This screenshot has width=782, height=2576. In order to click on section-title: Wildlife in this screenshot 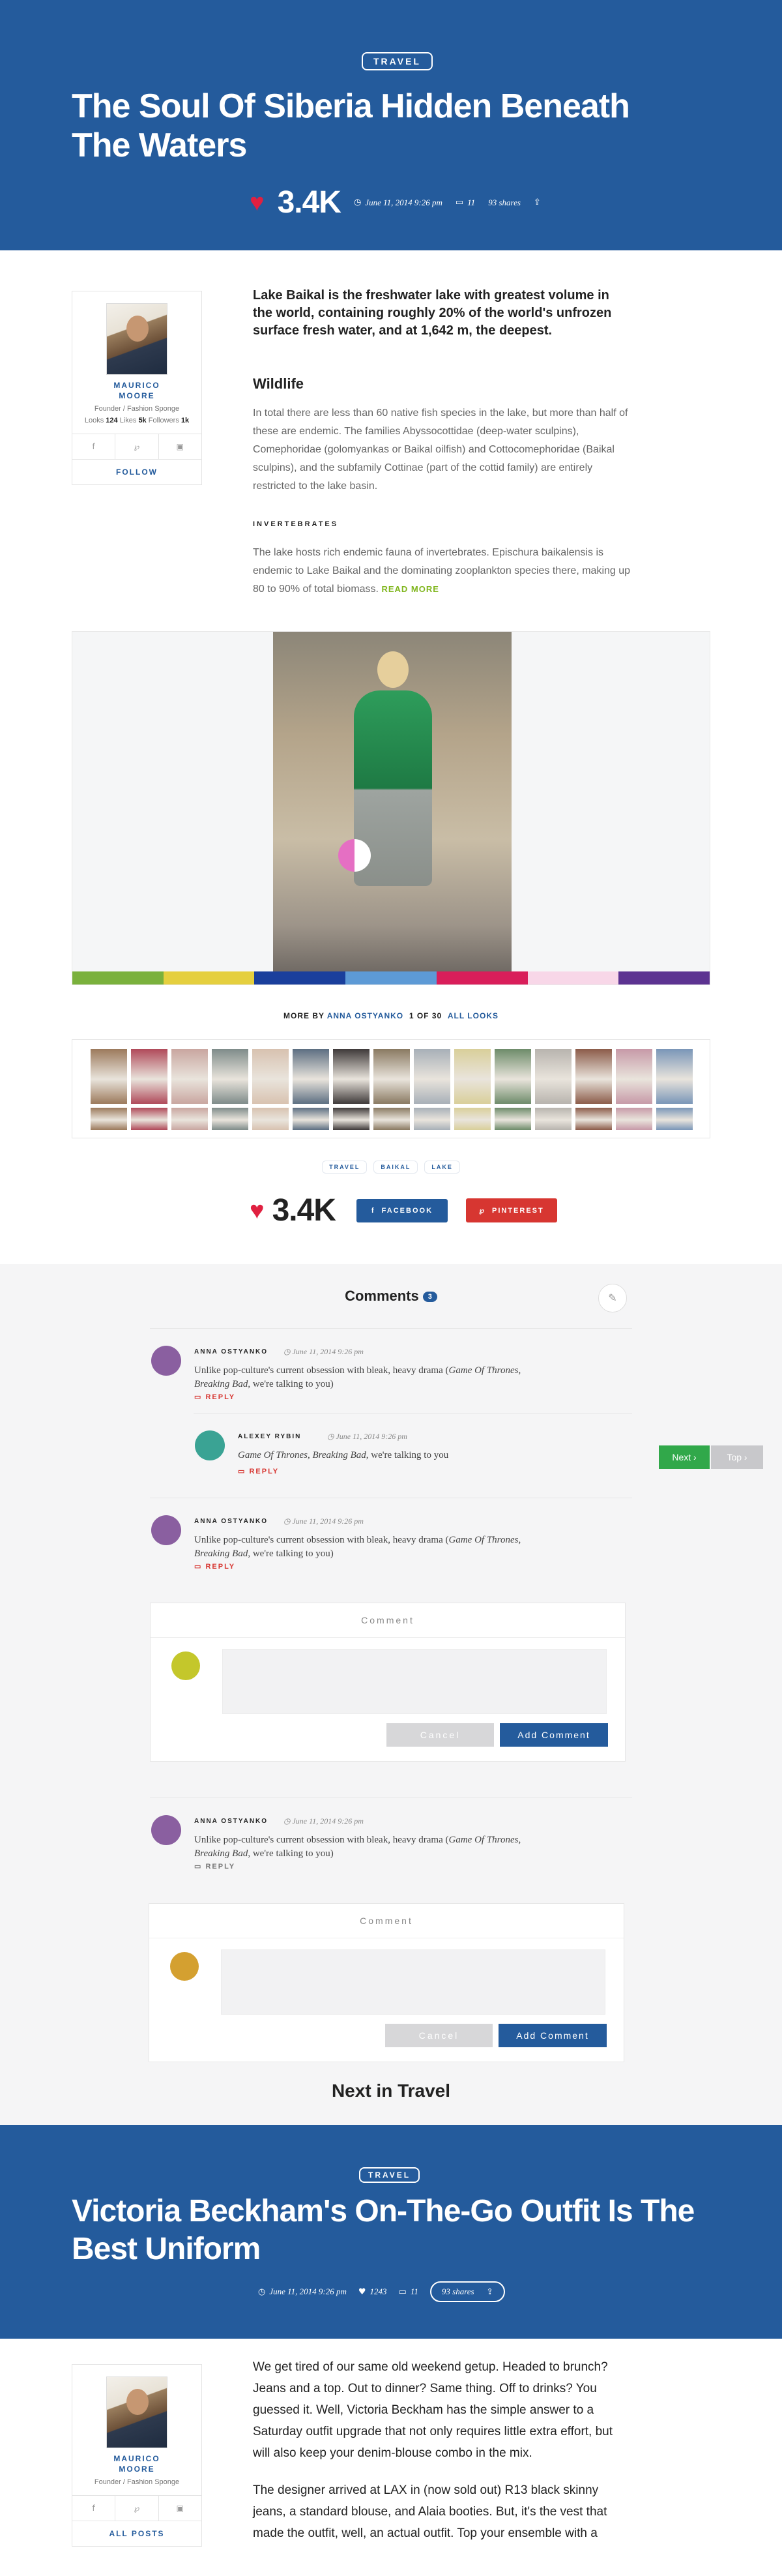, I will do `click(278, 384)`.